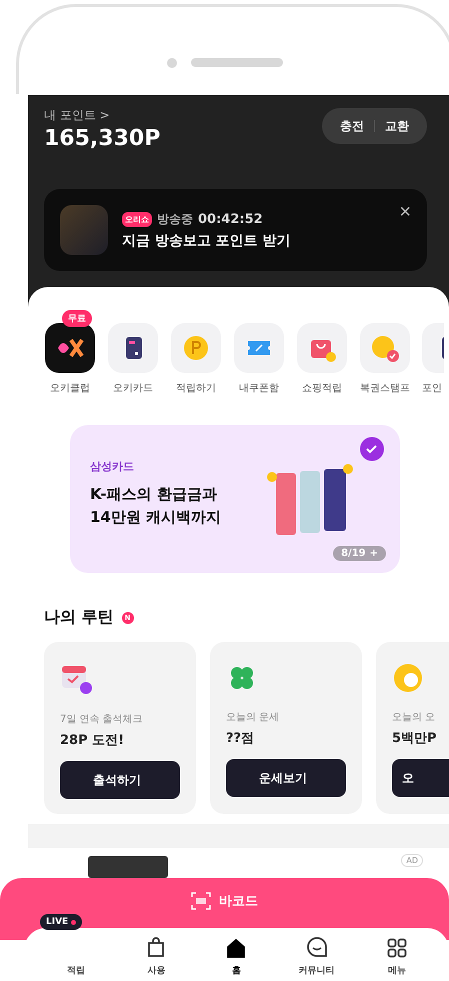 This screenshot has width=449, height=981. What do you see at coordinates (230, 219) in the screenshot?
I see `broadcast-timer: 00:42:52` at bounding box center [230, 219].